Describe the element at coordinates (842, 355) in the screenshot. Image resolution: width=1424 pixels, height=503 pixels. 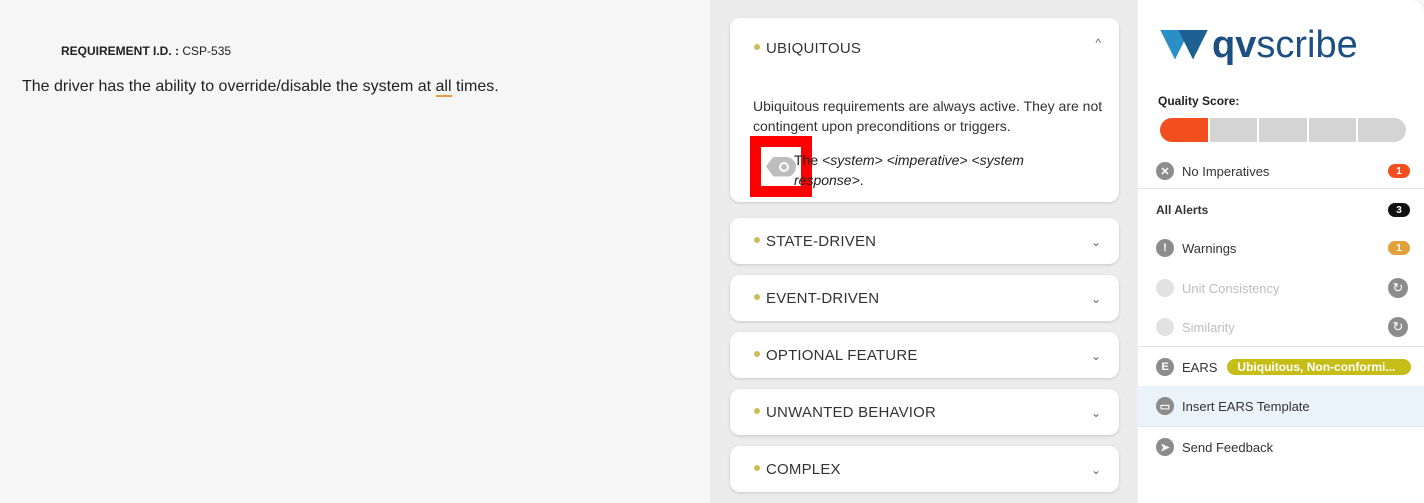
I see `ears-card-title: OPTIONAL FEATURE` at that location.